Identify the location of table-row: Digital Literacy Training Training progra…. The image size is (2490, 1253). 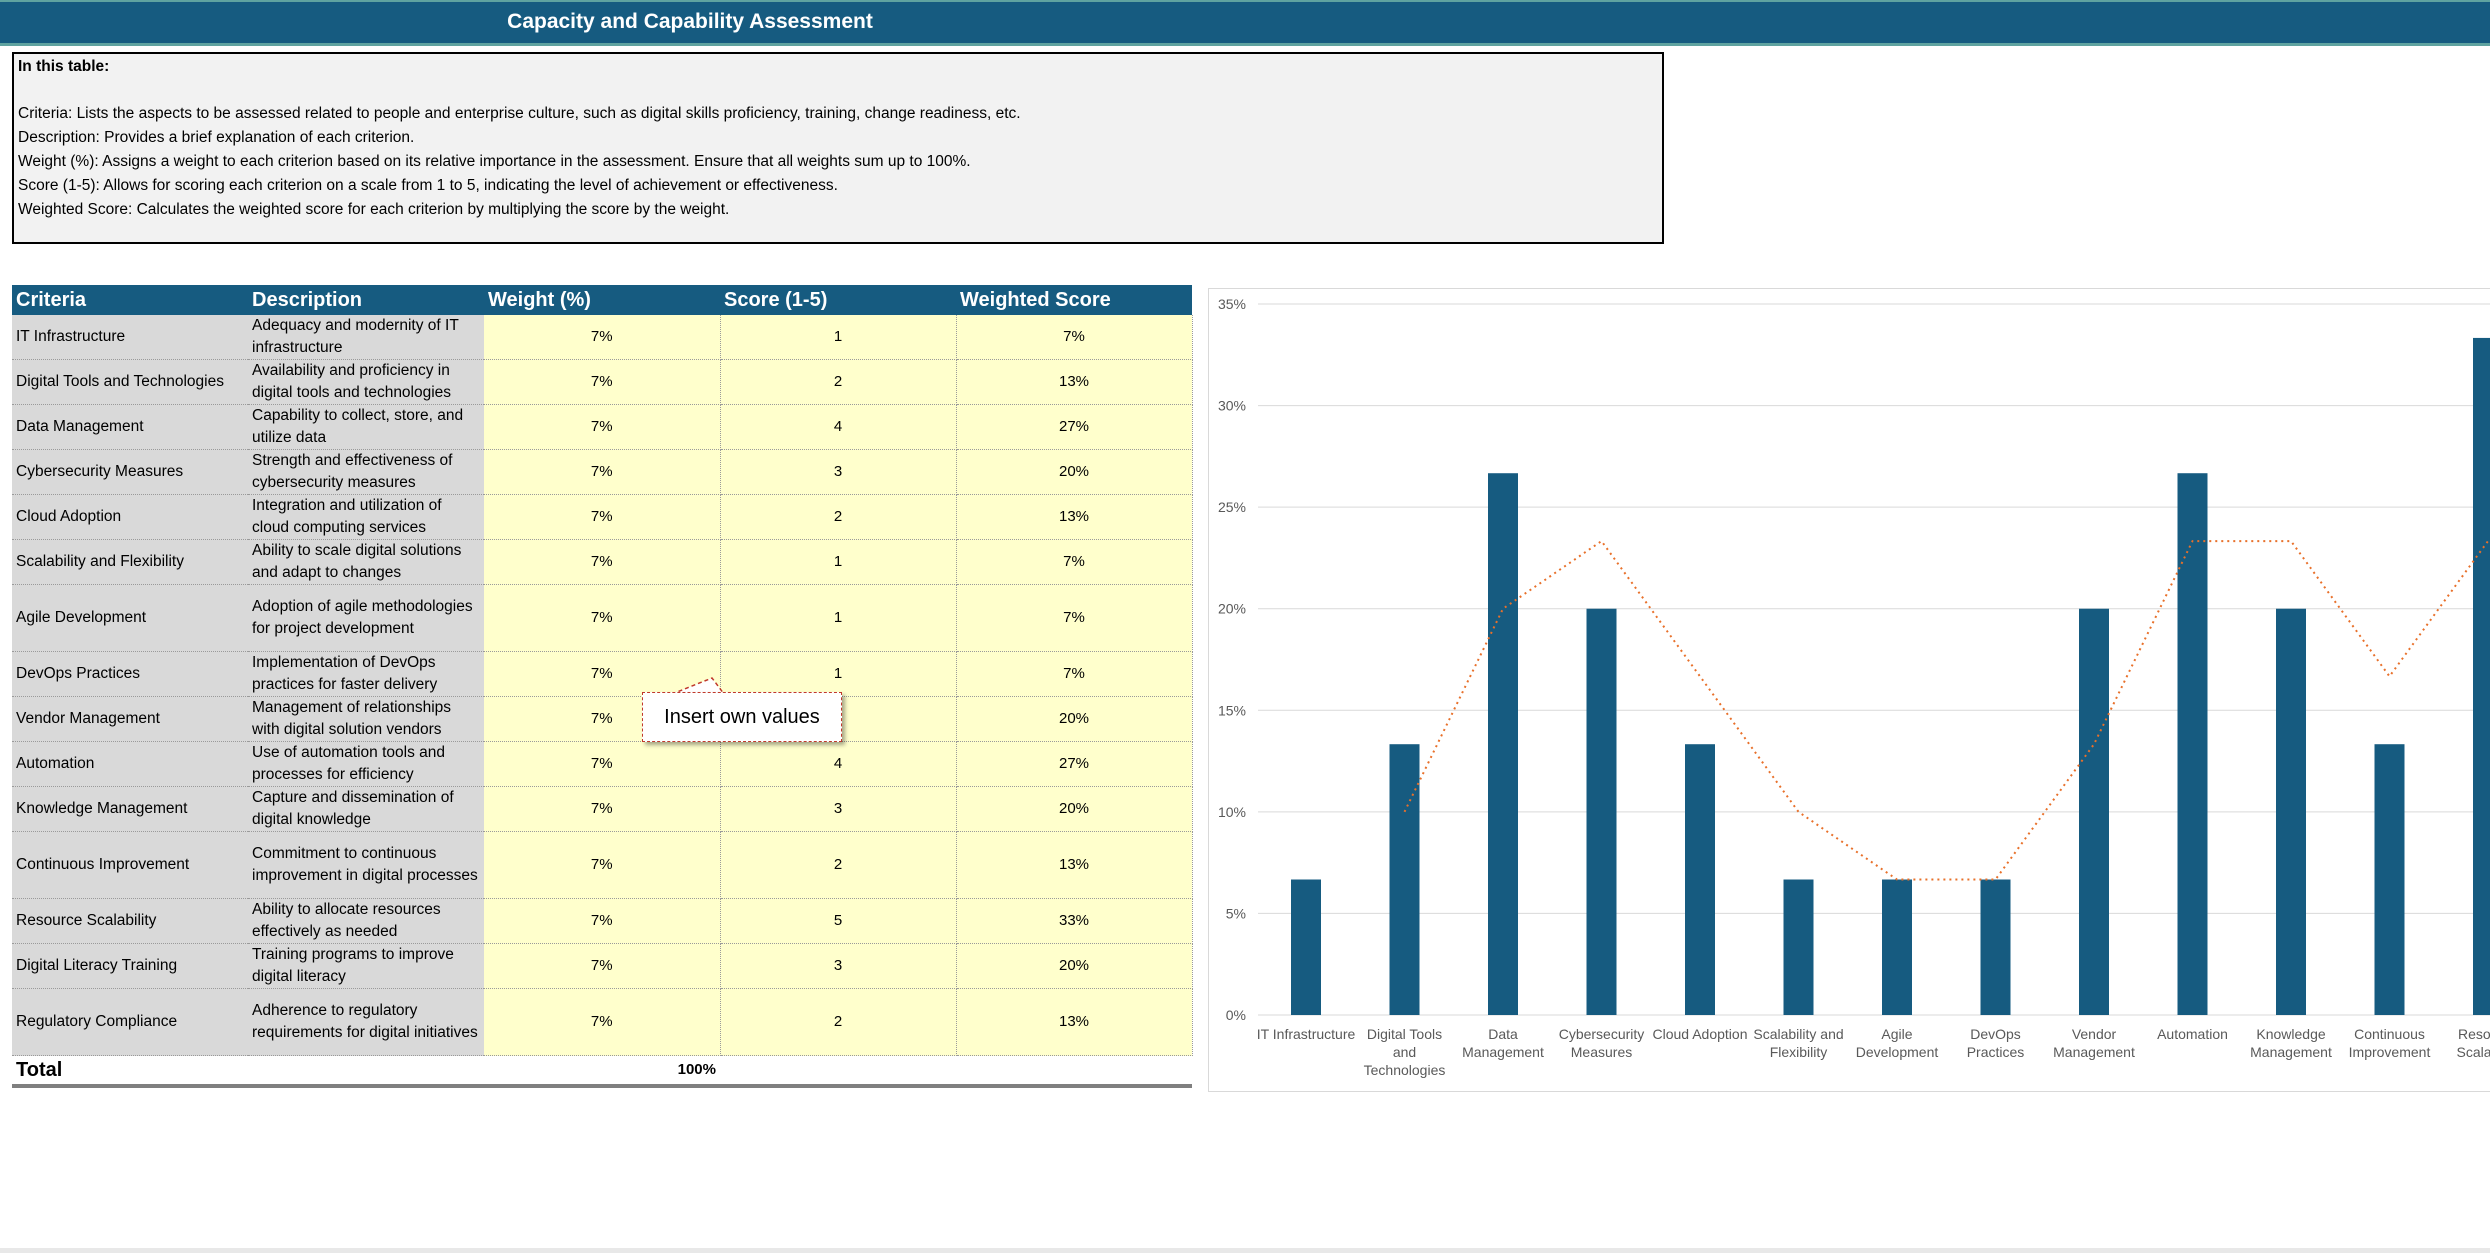
(602, 966).